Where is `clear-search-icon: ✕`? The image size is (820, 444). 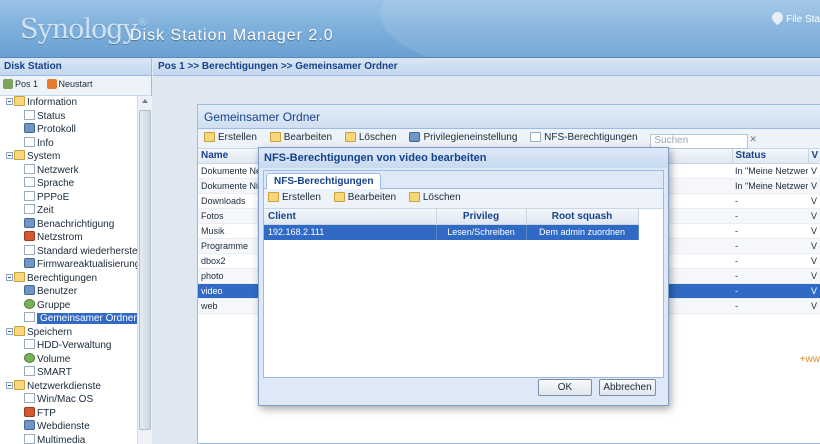
clear-search-icon: ✕ is located at coordinates (754, 139).